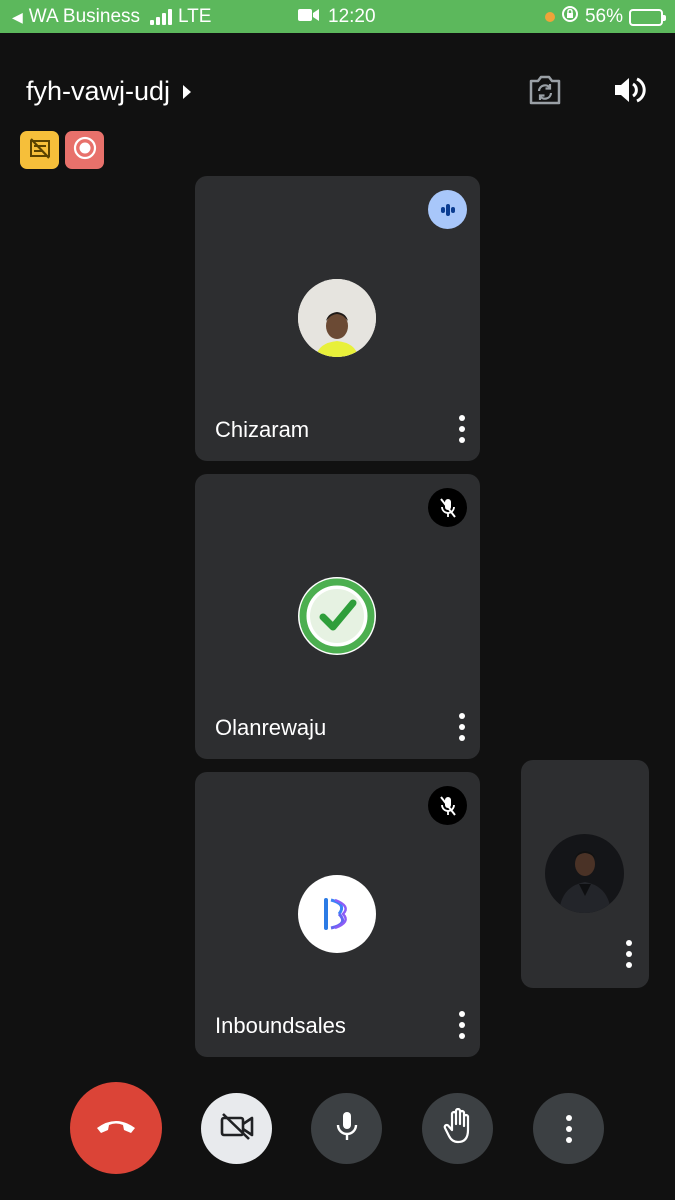 Image resolution: width=675 pixels, height=1200 pixels. I want to click on microphone-button, so click(346, 1128).